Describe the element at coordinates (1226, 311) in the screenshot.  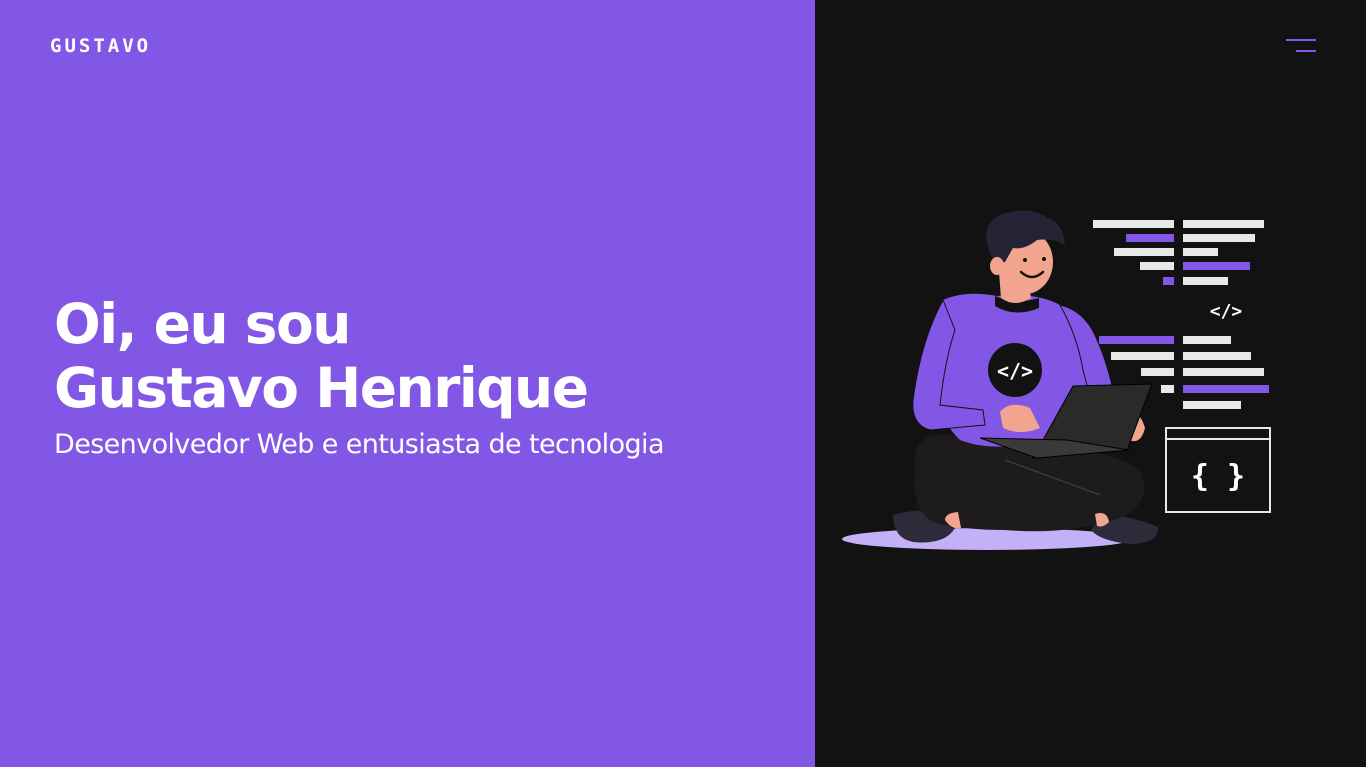
I see `code-tag-icon: </>` at that location.